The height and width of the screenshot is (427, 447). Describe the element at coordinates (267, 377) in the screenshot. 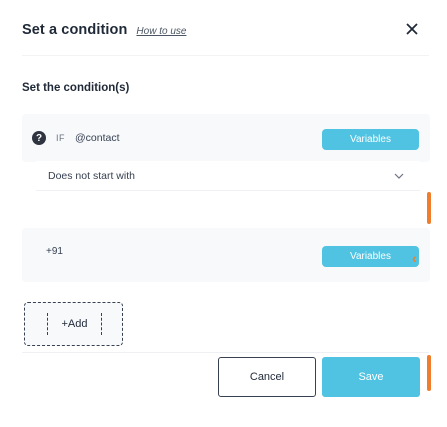

I see `cancel-button: Cancel` at that location.